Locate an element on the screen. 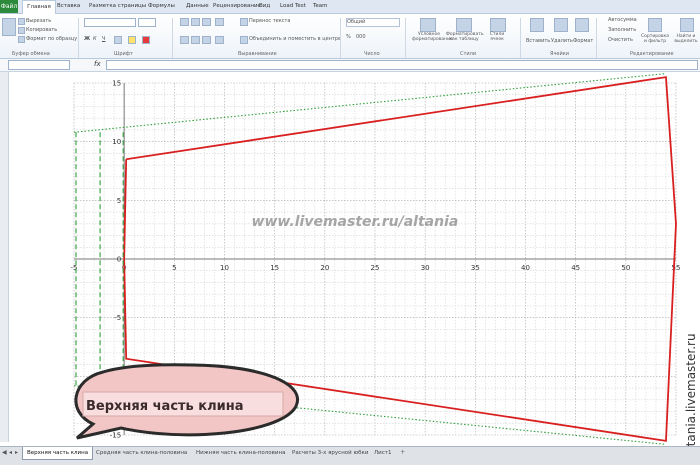 The image size is (700, 465). find-select-button: Найти и выделить is located at coordinates (686, 39).